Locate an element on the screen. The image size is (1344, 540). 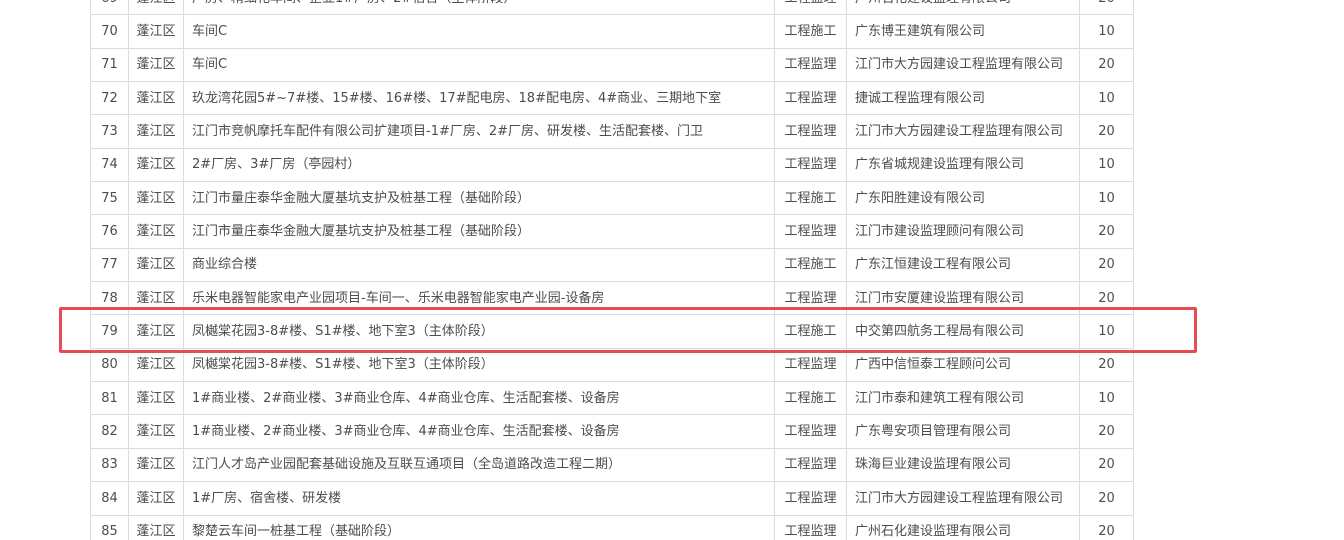
table-row: 85 蓬江区 黎楚云车间一桩基工程（基础阶段） 工程监理 广州石化建设监理有限公司 20 is located at coordinates (612, 527).